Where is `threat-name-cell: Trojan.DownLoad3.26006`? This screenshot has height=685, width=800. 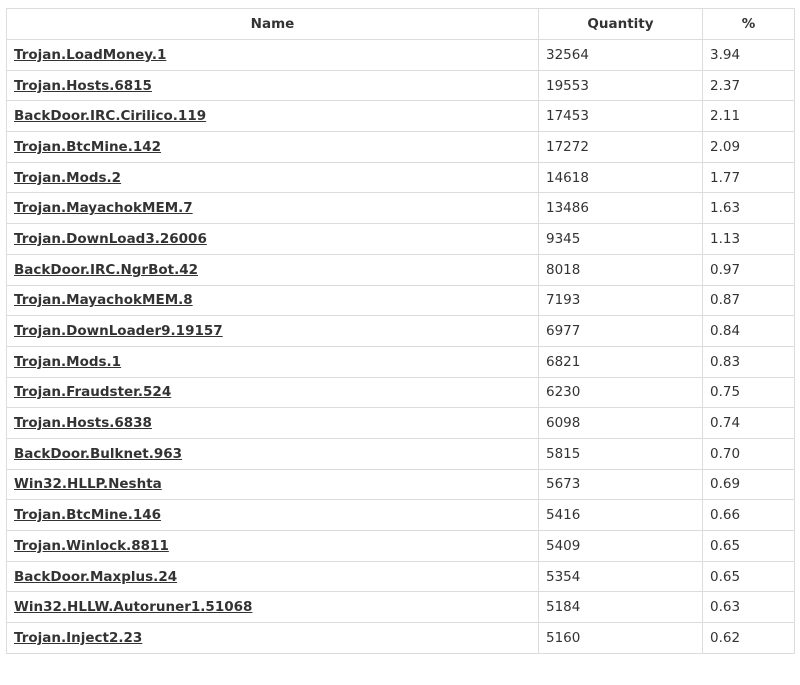
threat-name-cell: Trojan.DownLoad3.26006 is located at coordinates (272, 239).